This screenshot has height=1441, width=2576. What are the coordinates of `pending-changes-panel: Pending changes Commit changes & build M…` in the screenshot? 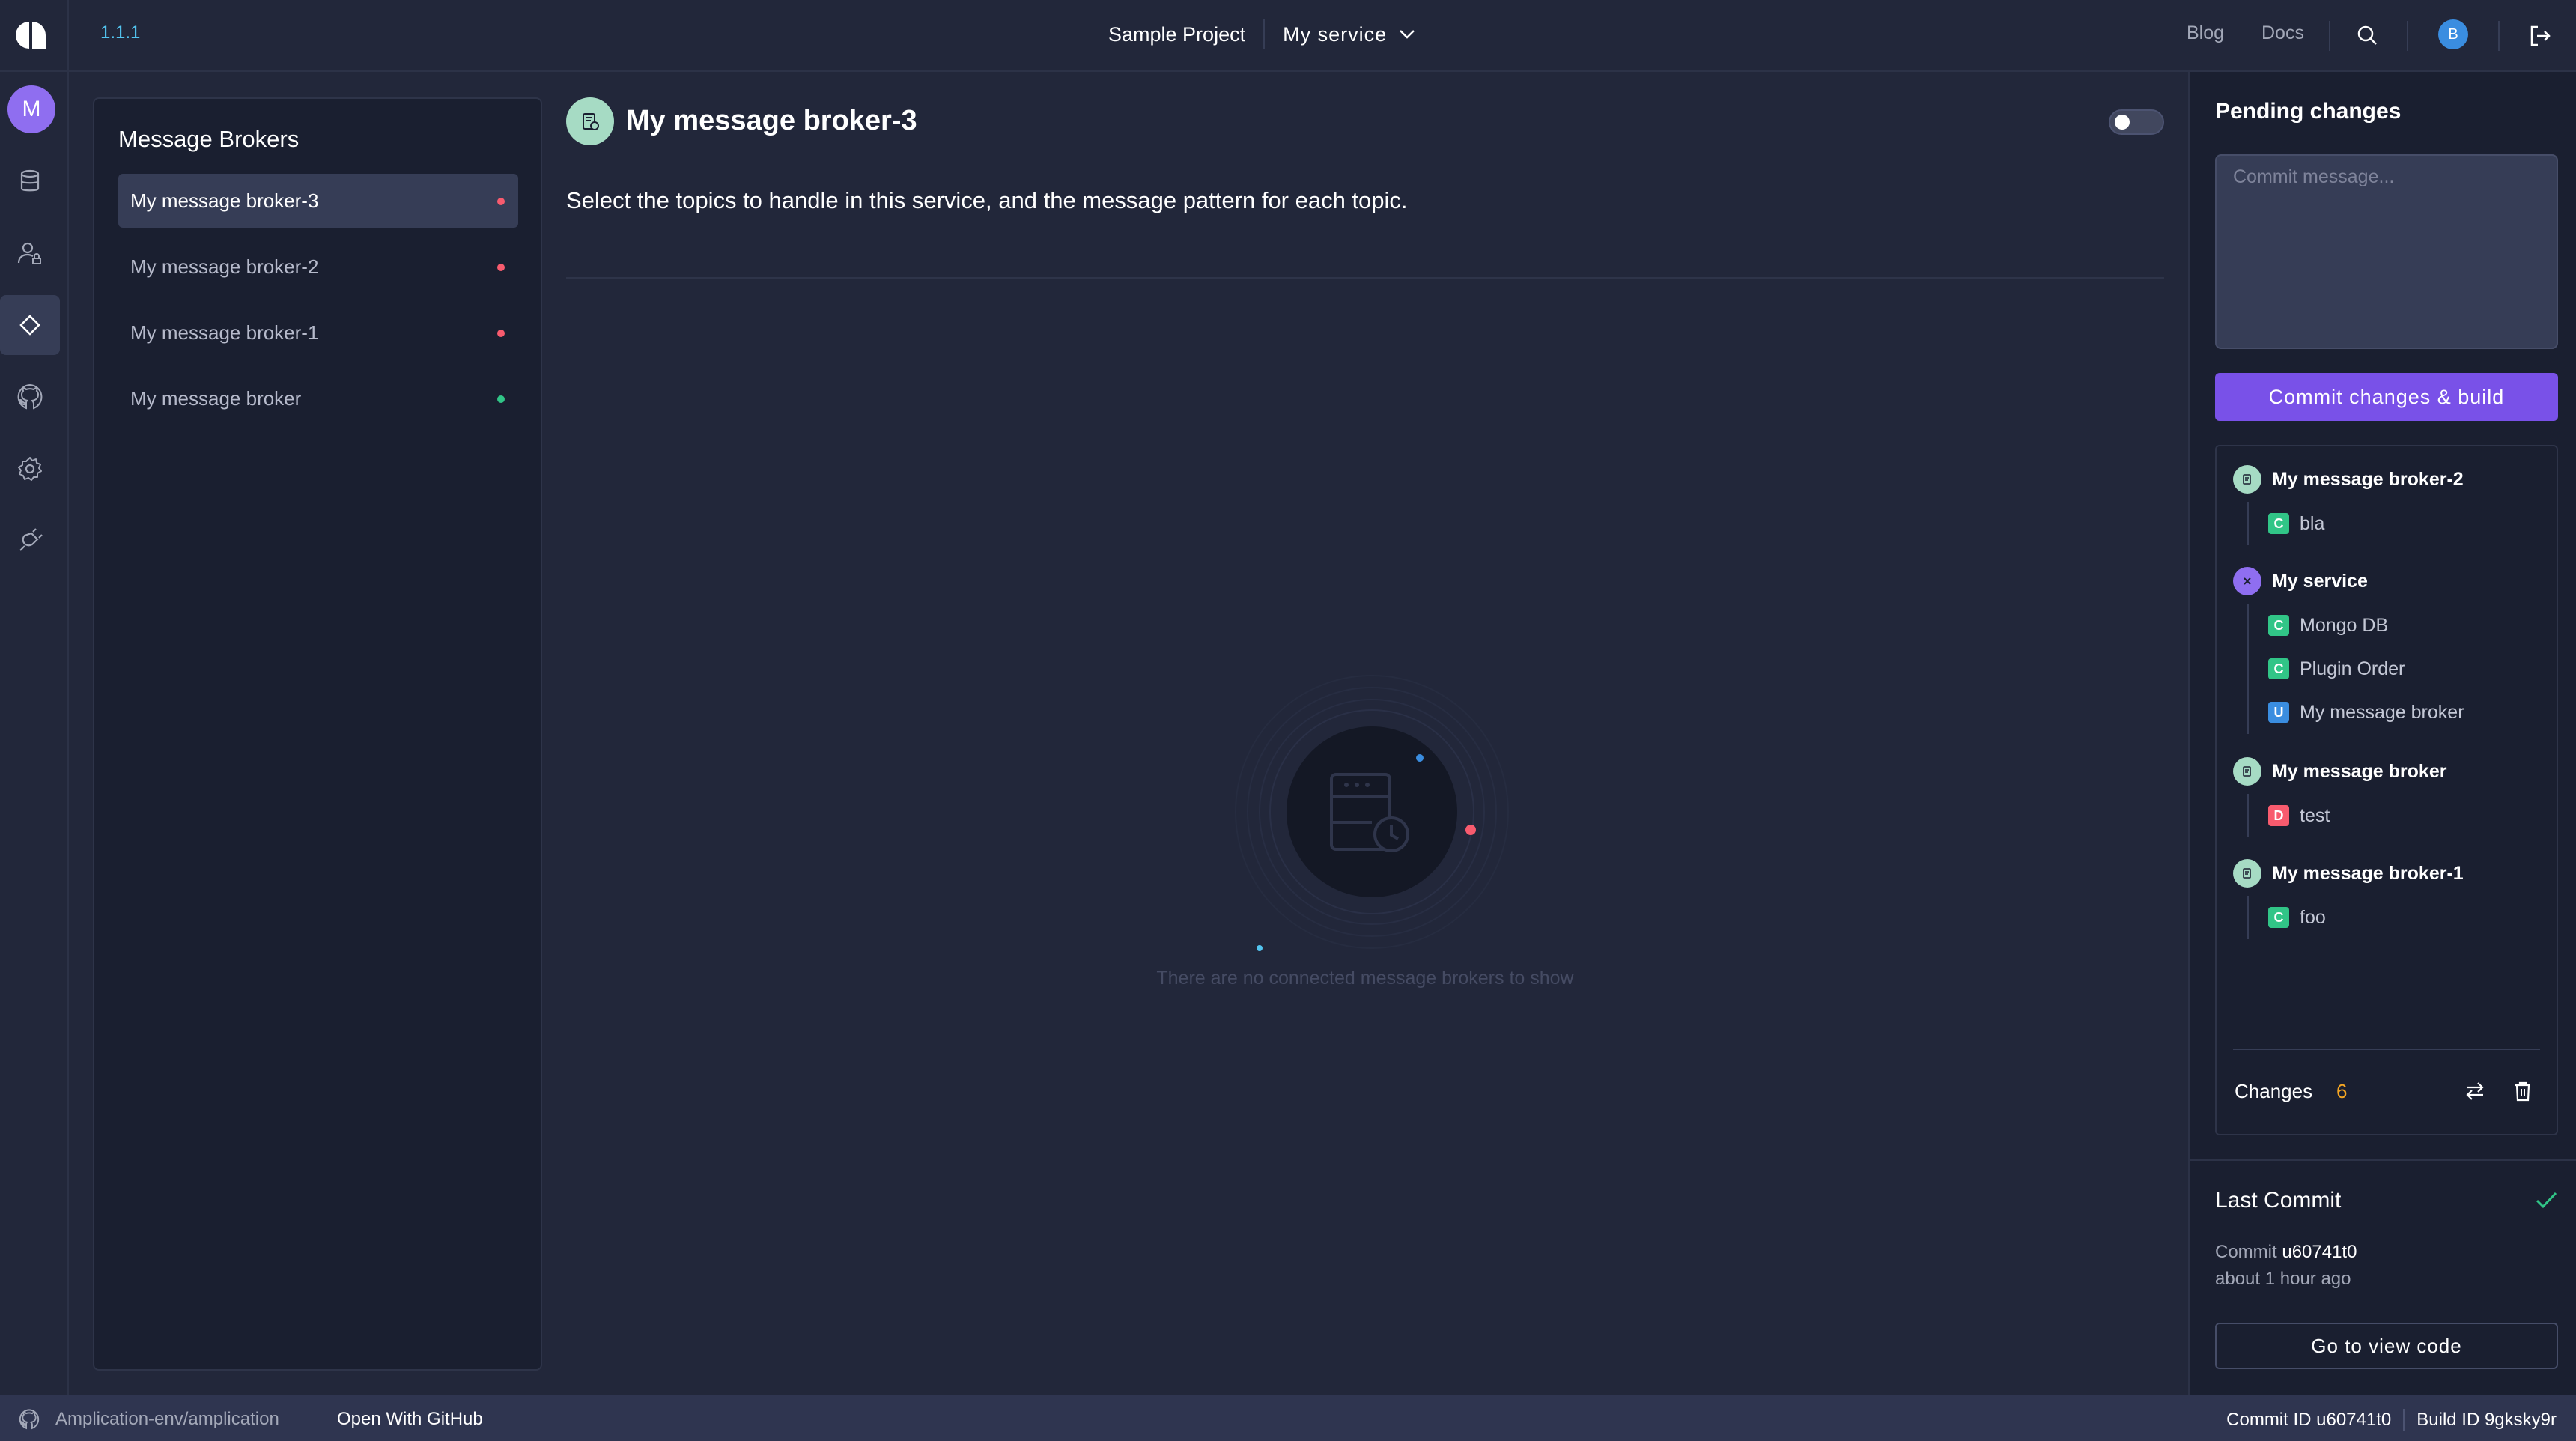 It's located at (2382, 734).